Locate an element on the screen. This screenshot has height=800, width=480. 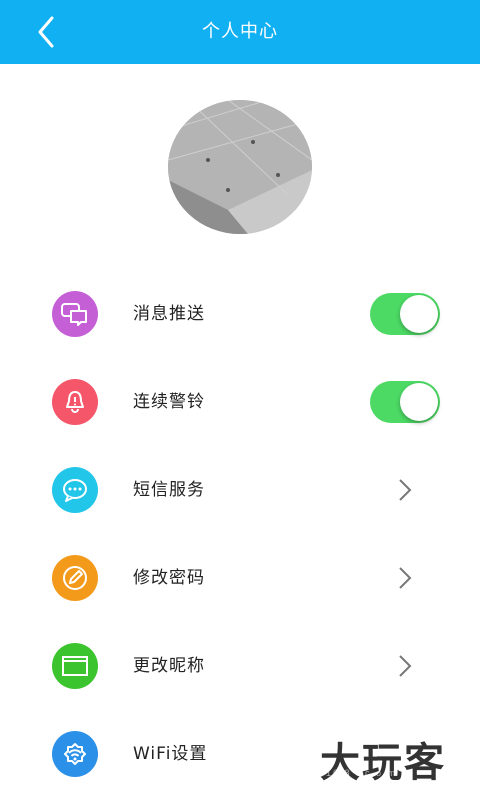
watermark-text: 大玩客 is located at coordinates (383, 763).